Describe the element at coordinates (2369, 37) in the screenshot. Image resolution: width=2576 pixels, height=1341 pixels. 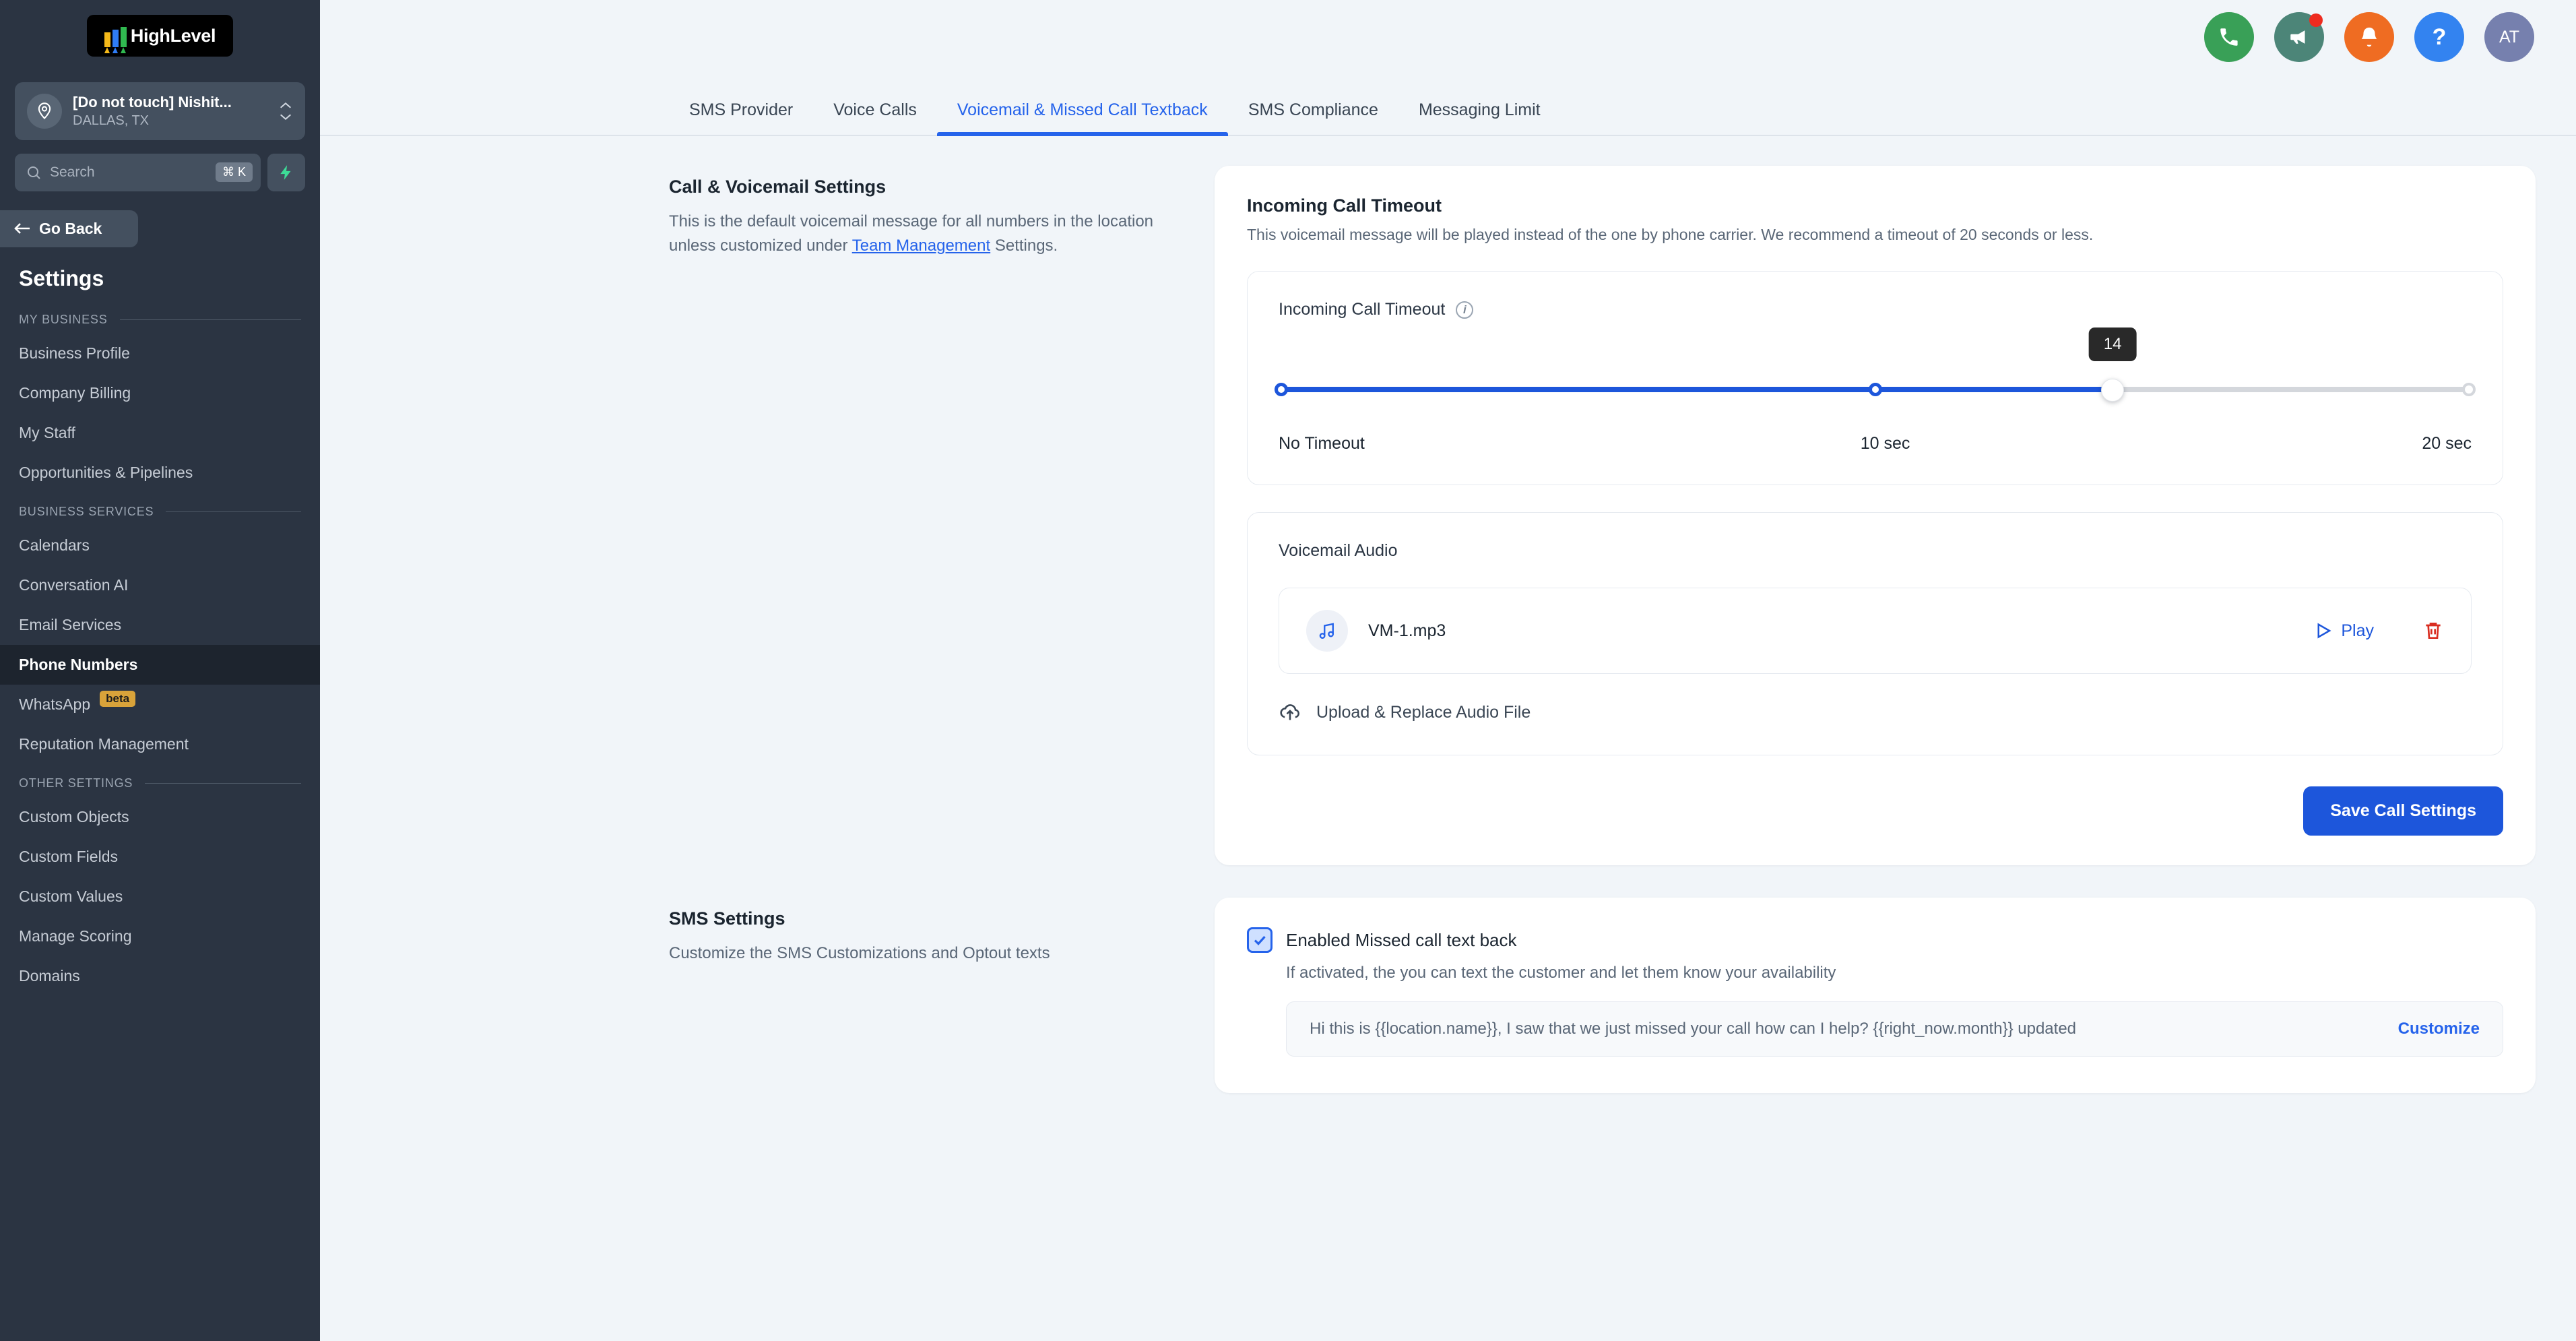
I see `bell-icon` at that location.